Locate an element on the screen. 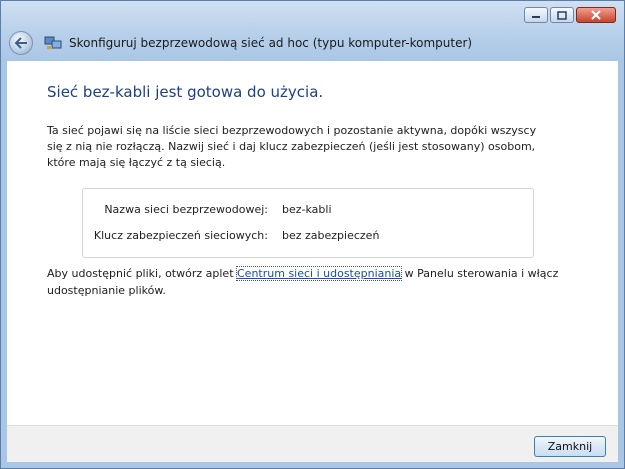  back-button is located at coordinates (21, 43).